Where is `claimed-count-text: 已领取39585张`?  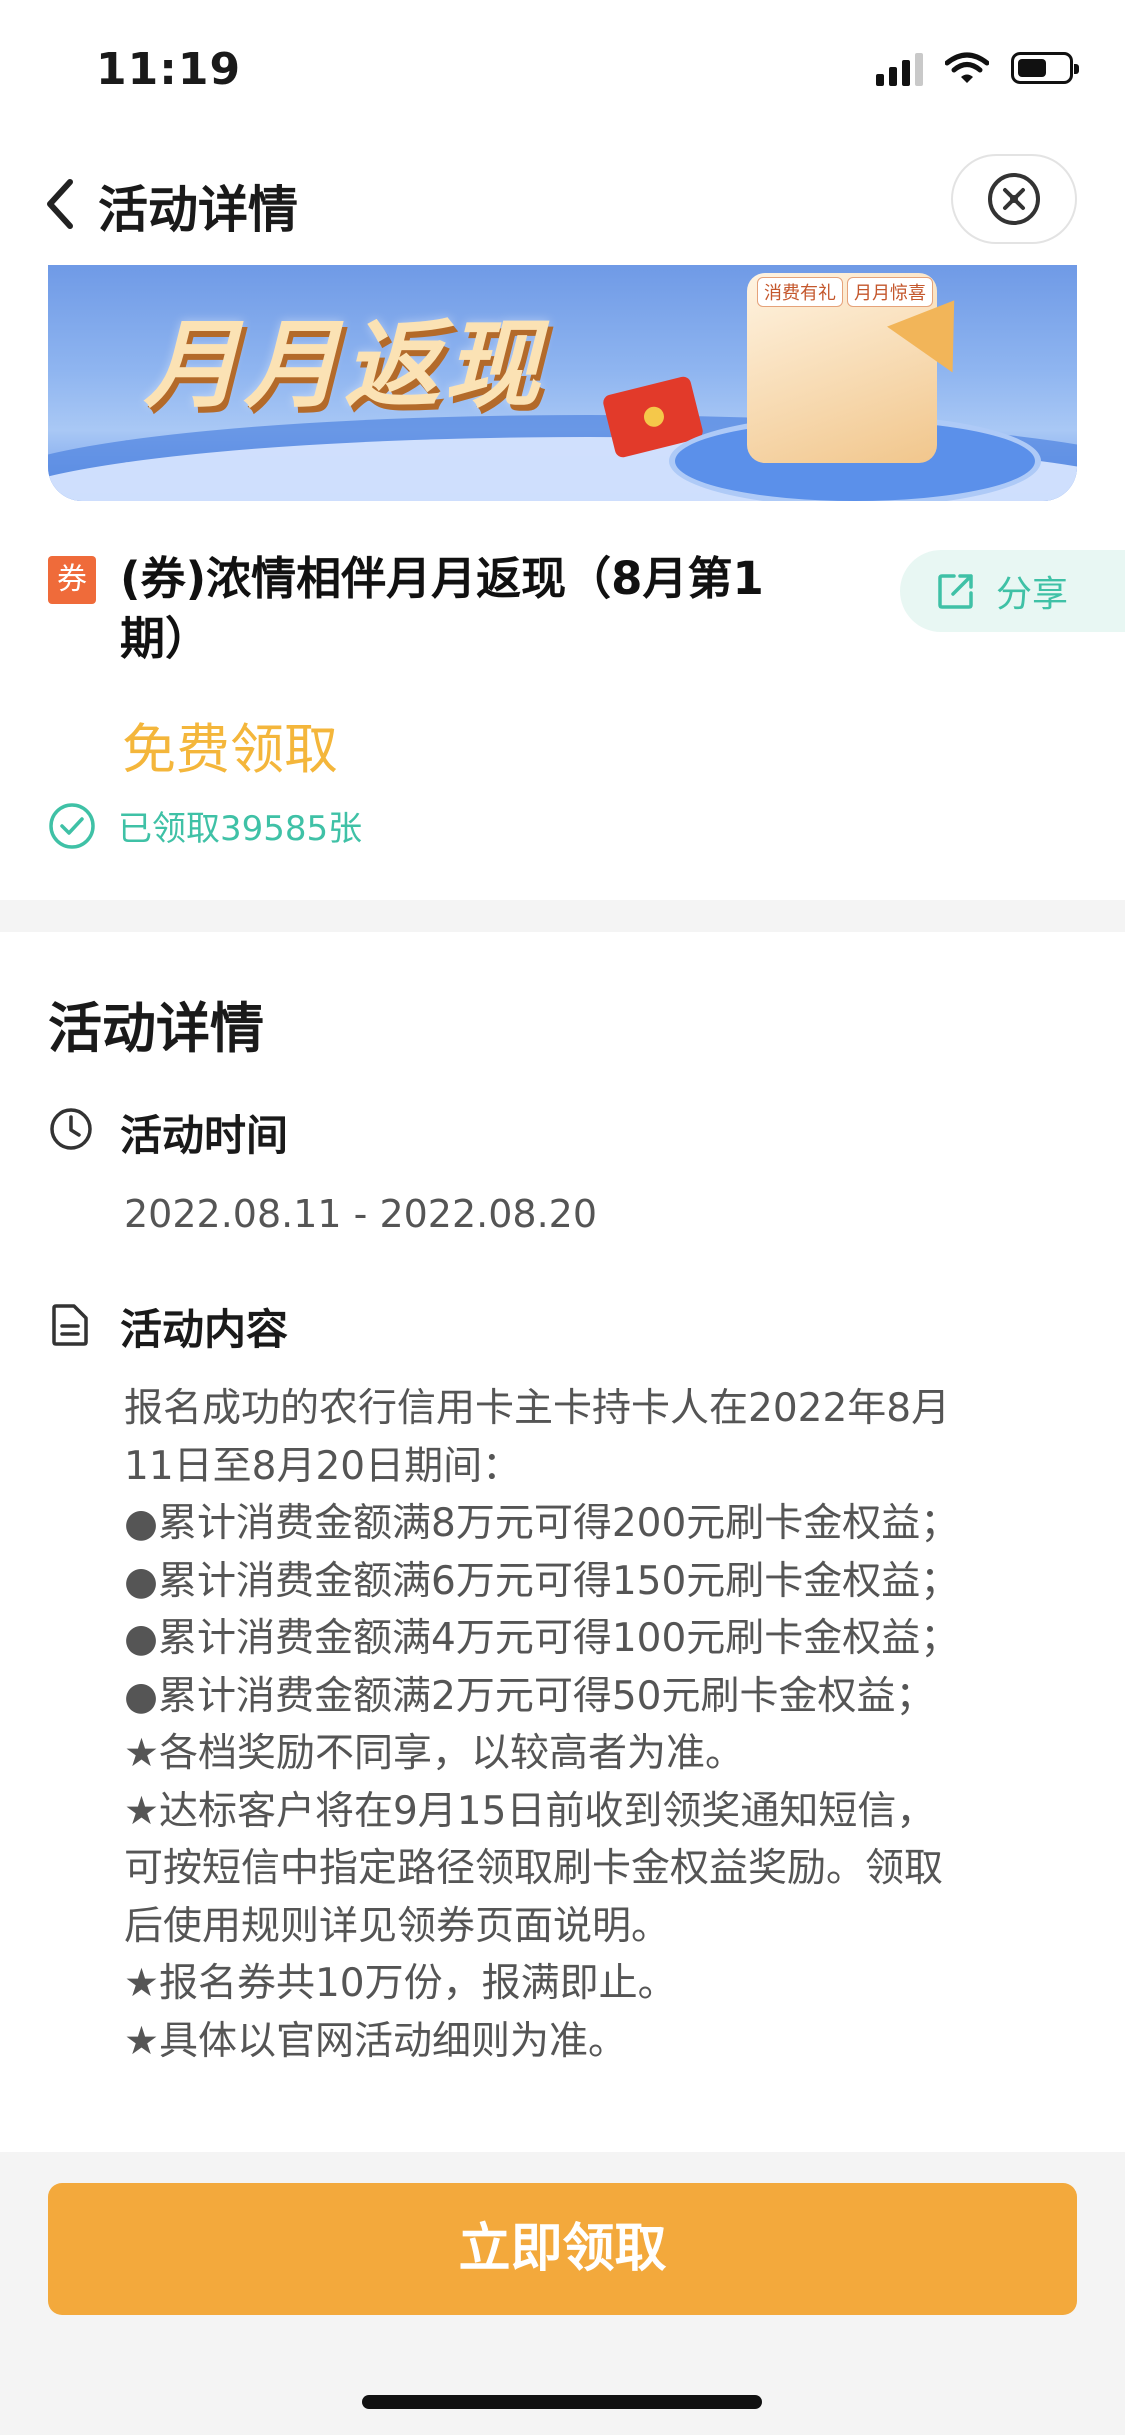
claimed-count-text: 已领取39585张 is located at coordinates (240, 829).